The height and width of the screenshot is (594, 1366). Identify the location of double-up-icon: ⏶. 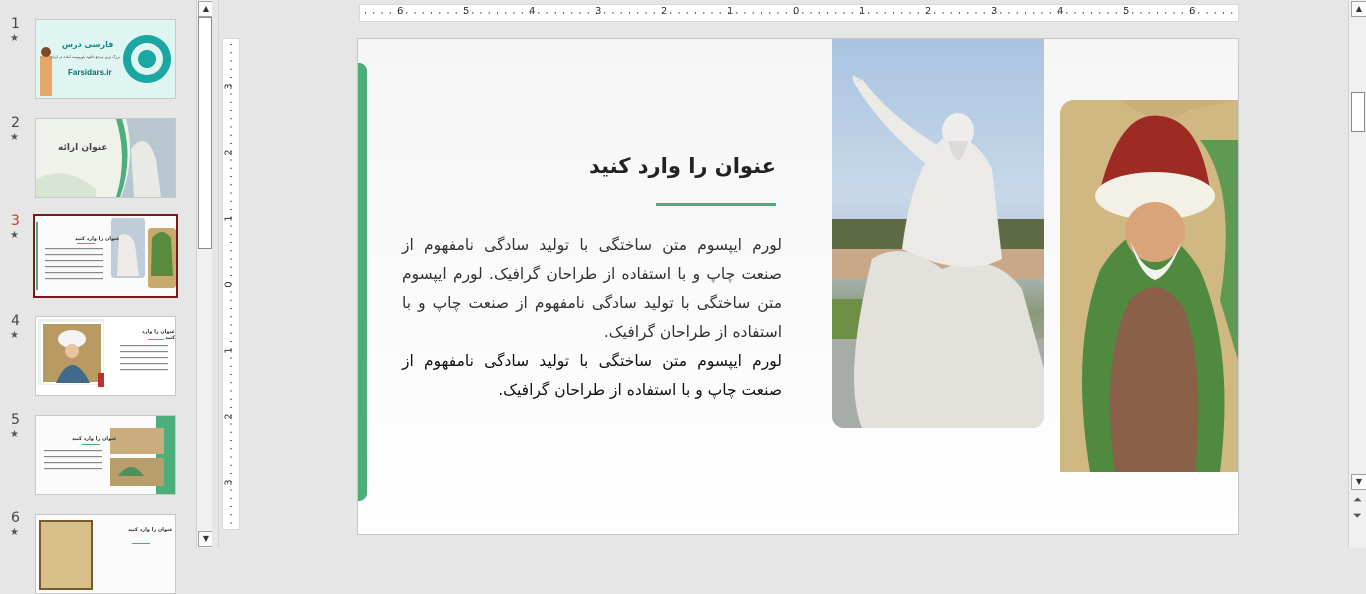
(1357, 500).